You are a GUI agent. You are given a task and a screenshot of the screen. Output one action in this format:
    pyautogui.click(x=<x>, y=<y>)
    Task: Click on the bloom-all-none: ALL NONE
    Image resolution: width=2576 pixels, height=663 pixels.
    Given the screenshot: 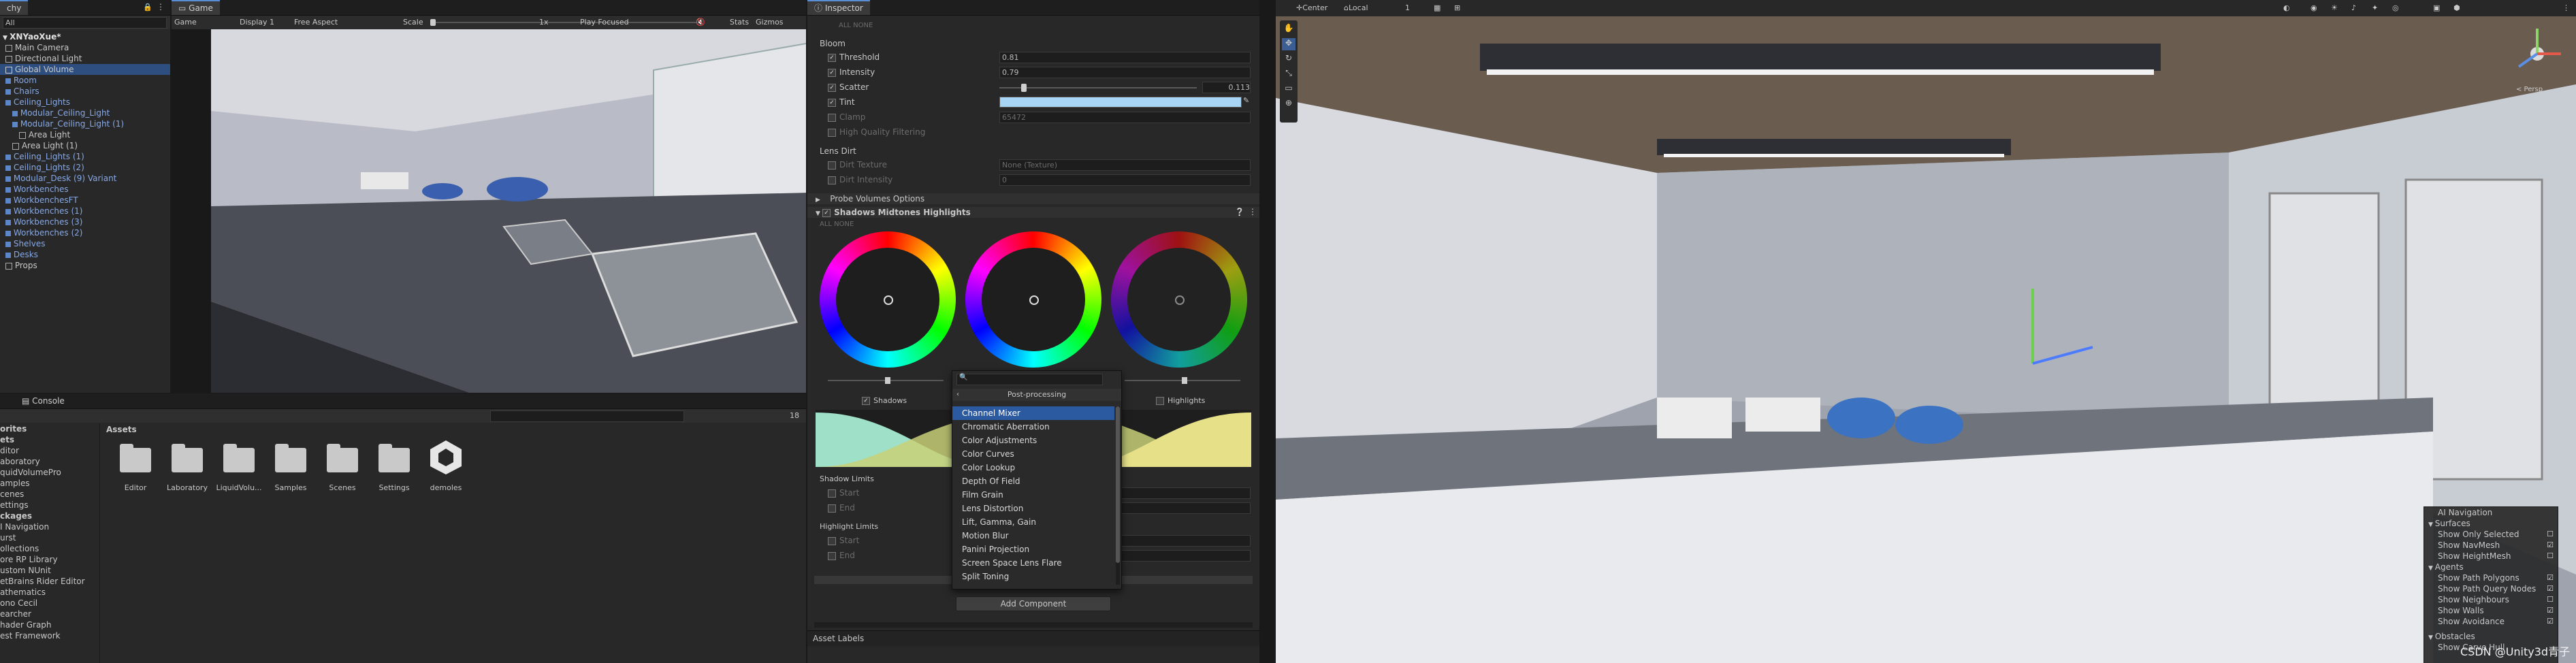 What is the action you would take?
    pyautogui.click(x=1033, y=26)
    